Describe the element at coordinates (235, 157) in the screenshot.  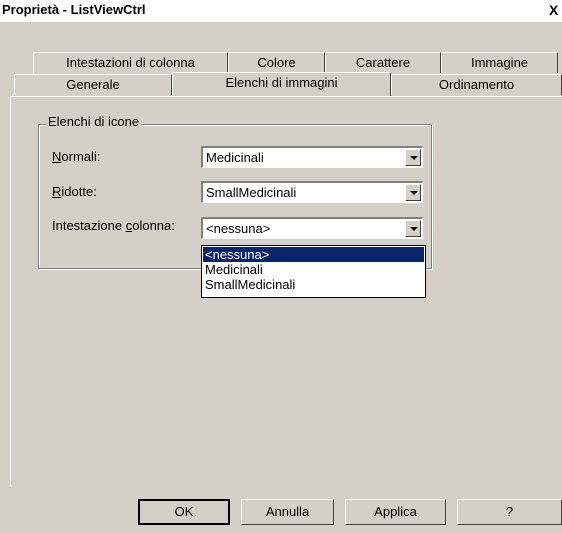
I see `normal-value: Medicinali` at that location.